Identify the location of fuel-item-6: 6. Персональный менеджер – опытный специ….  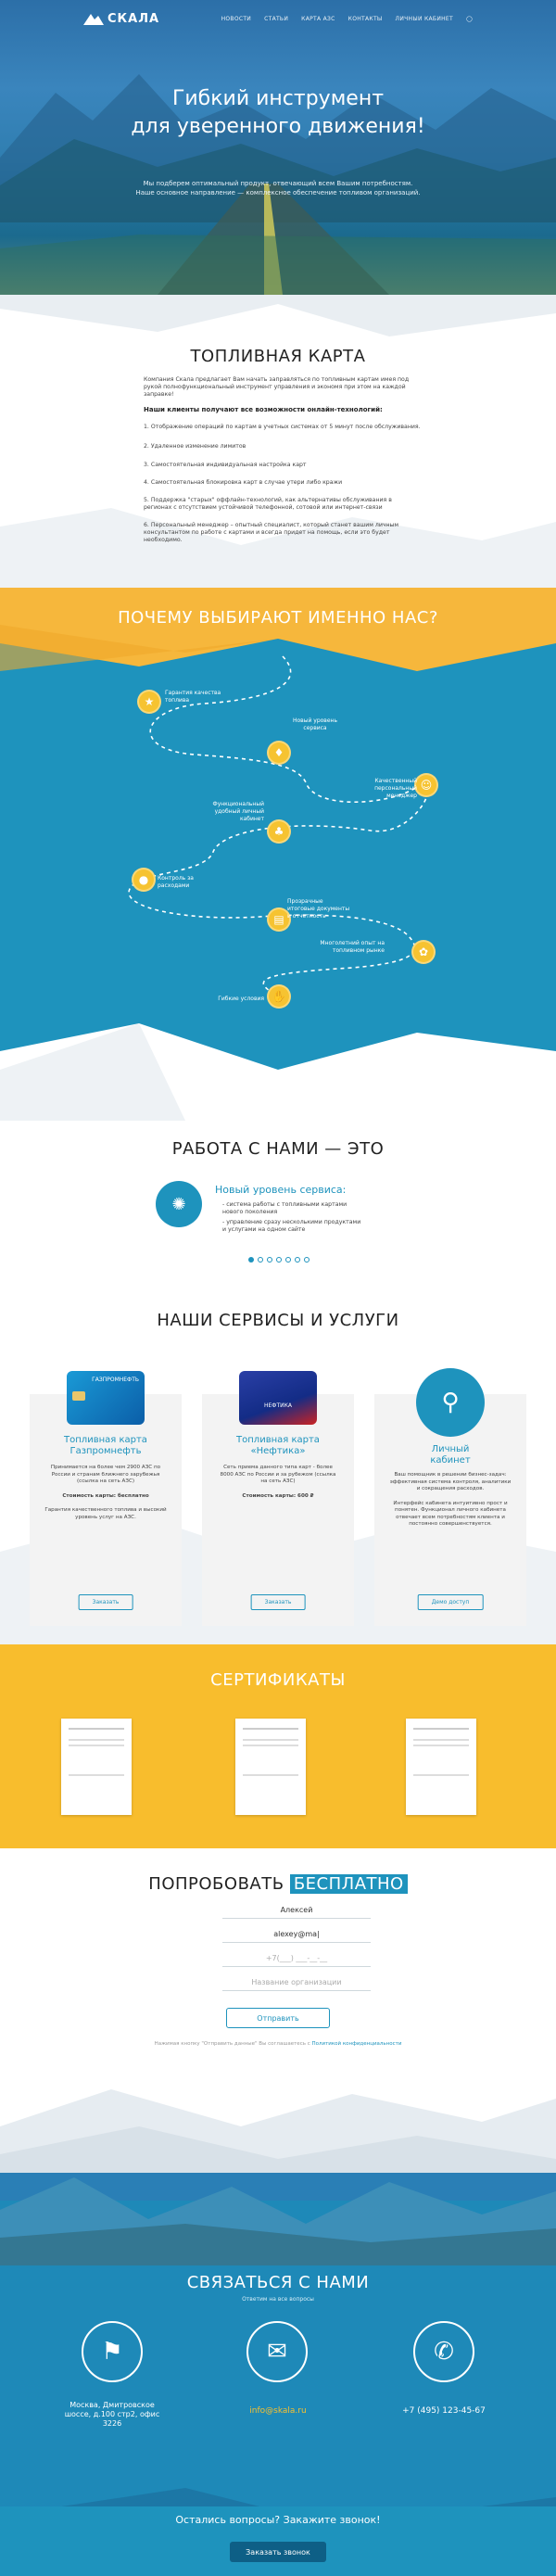
(271, 532).